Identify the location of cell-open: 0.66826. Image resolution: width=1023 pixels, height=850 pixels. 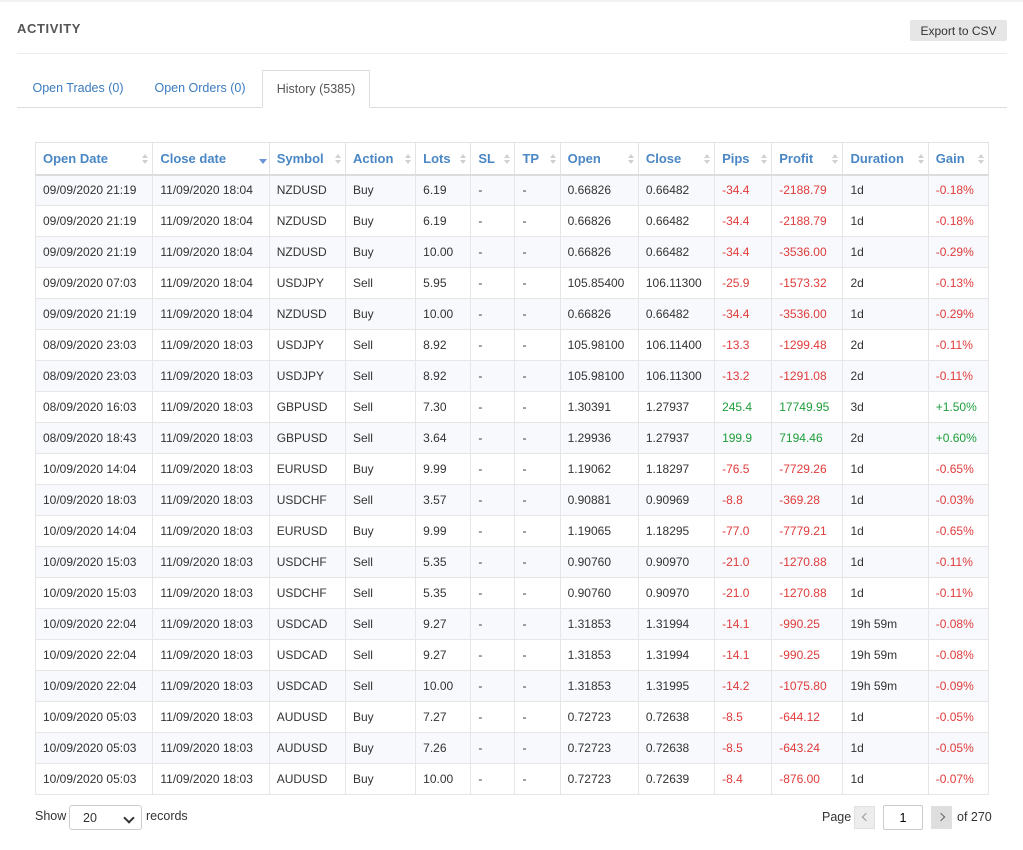
(599, 314).